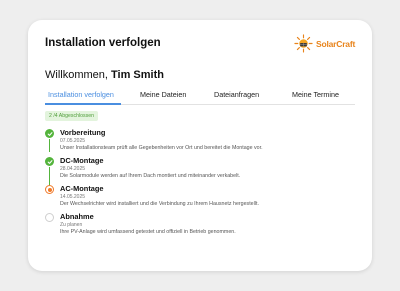  Describe the element at coordinates (236, 94) in the screenshot. I see `tab-dateianfragen: Dateianfragen` at that location.